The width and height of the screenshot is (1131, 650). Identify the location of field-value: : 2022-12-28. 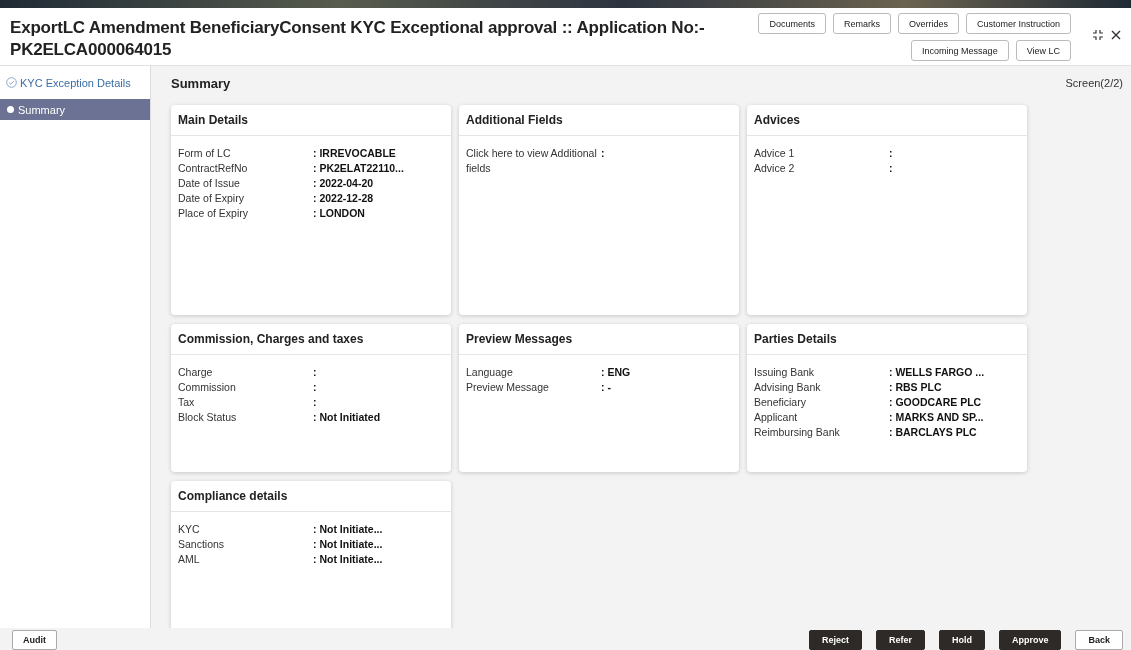
(344, 198).